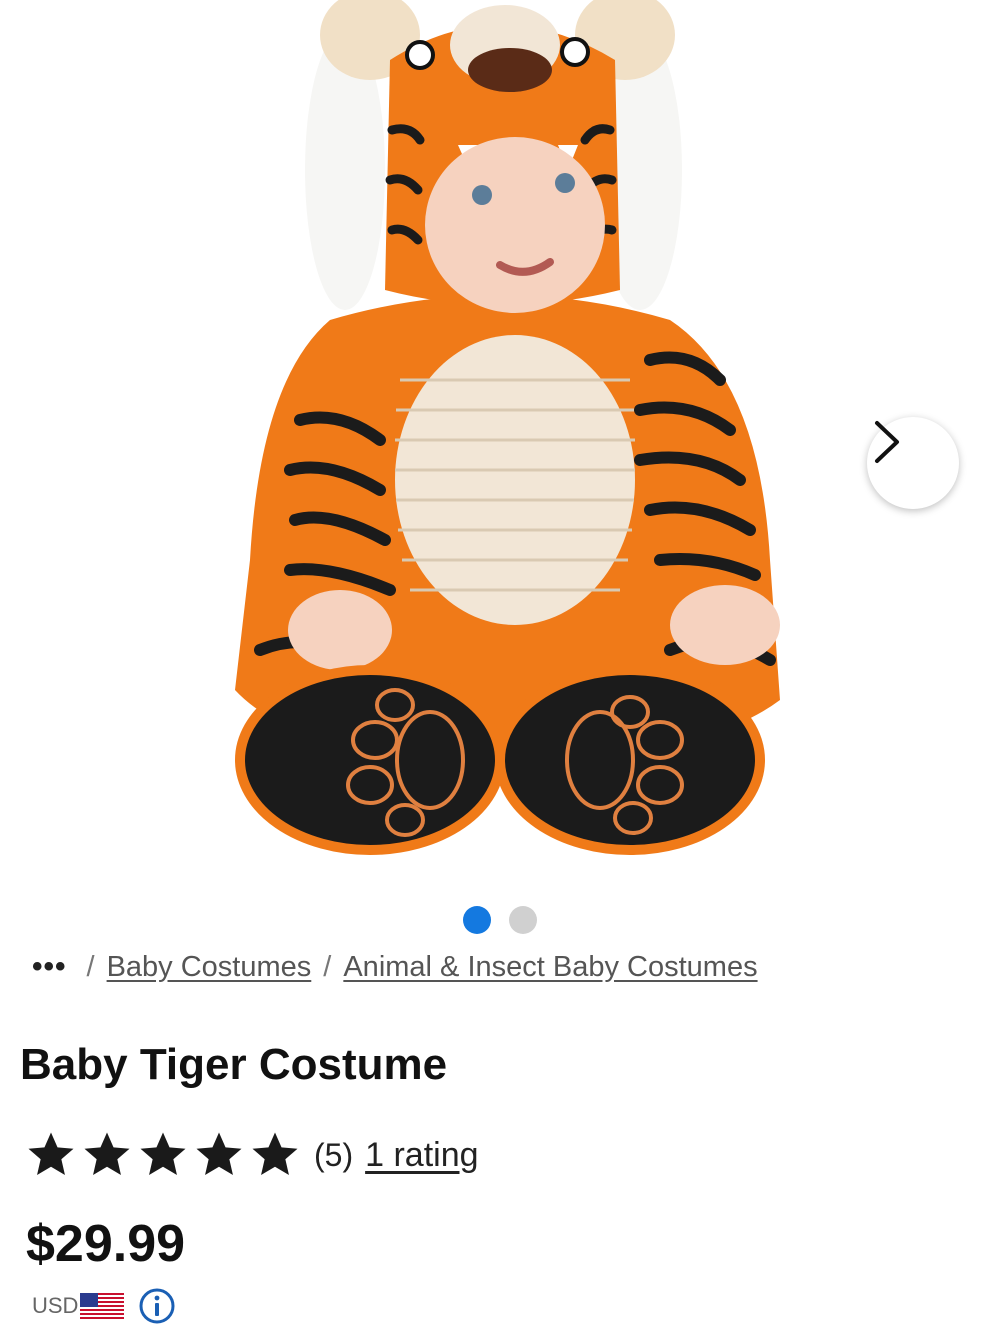 The image size is (1000, 1333). What do you see at coordinates (477, 920) in the screenshot?
I see `pager-dot-active` at bounding box center [477, 920].